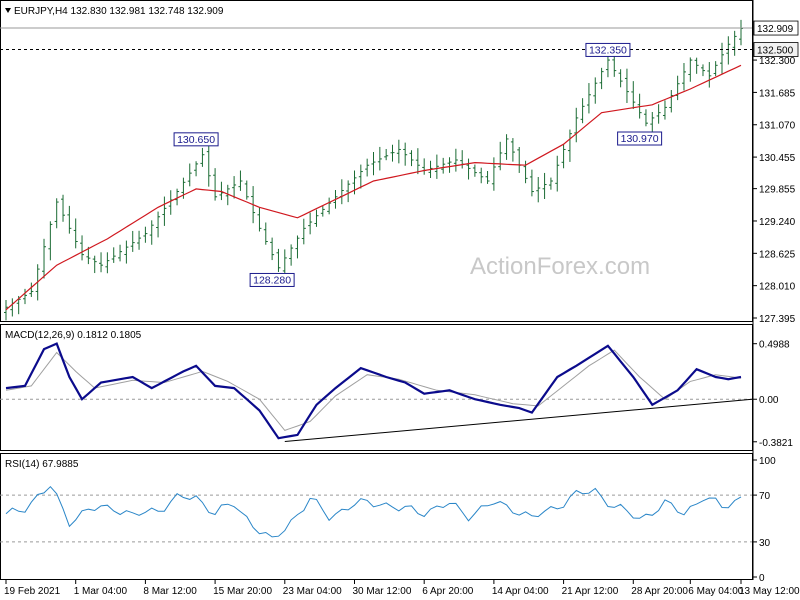 The height and width of the screenshot is (600, 800). I want to click on price-axis-tick-label: 129.240, so click(777, 222).